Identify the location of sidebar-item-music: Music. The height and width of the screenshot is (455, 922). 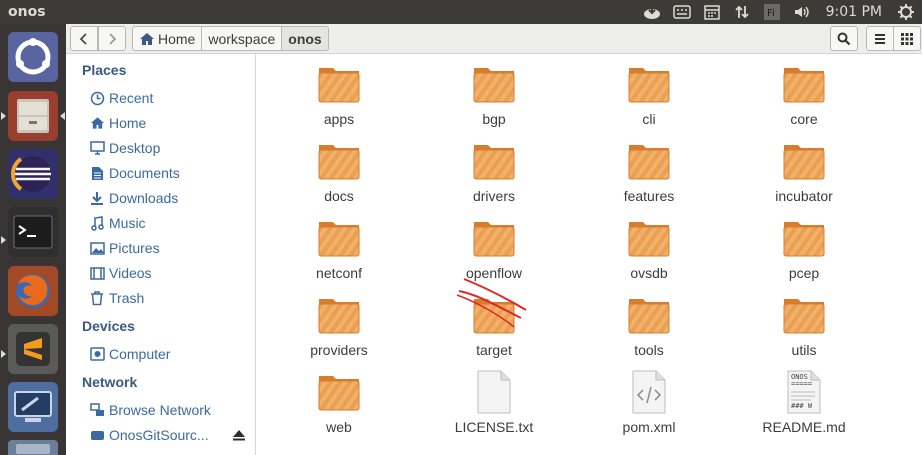
(117, 223).